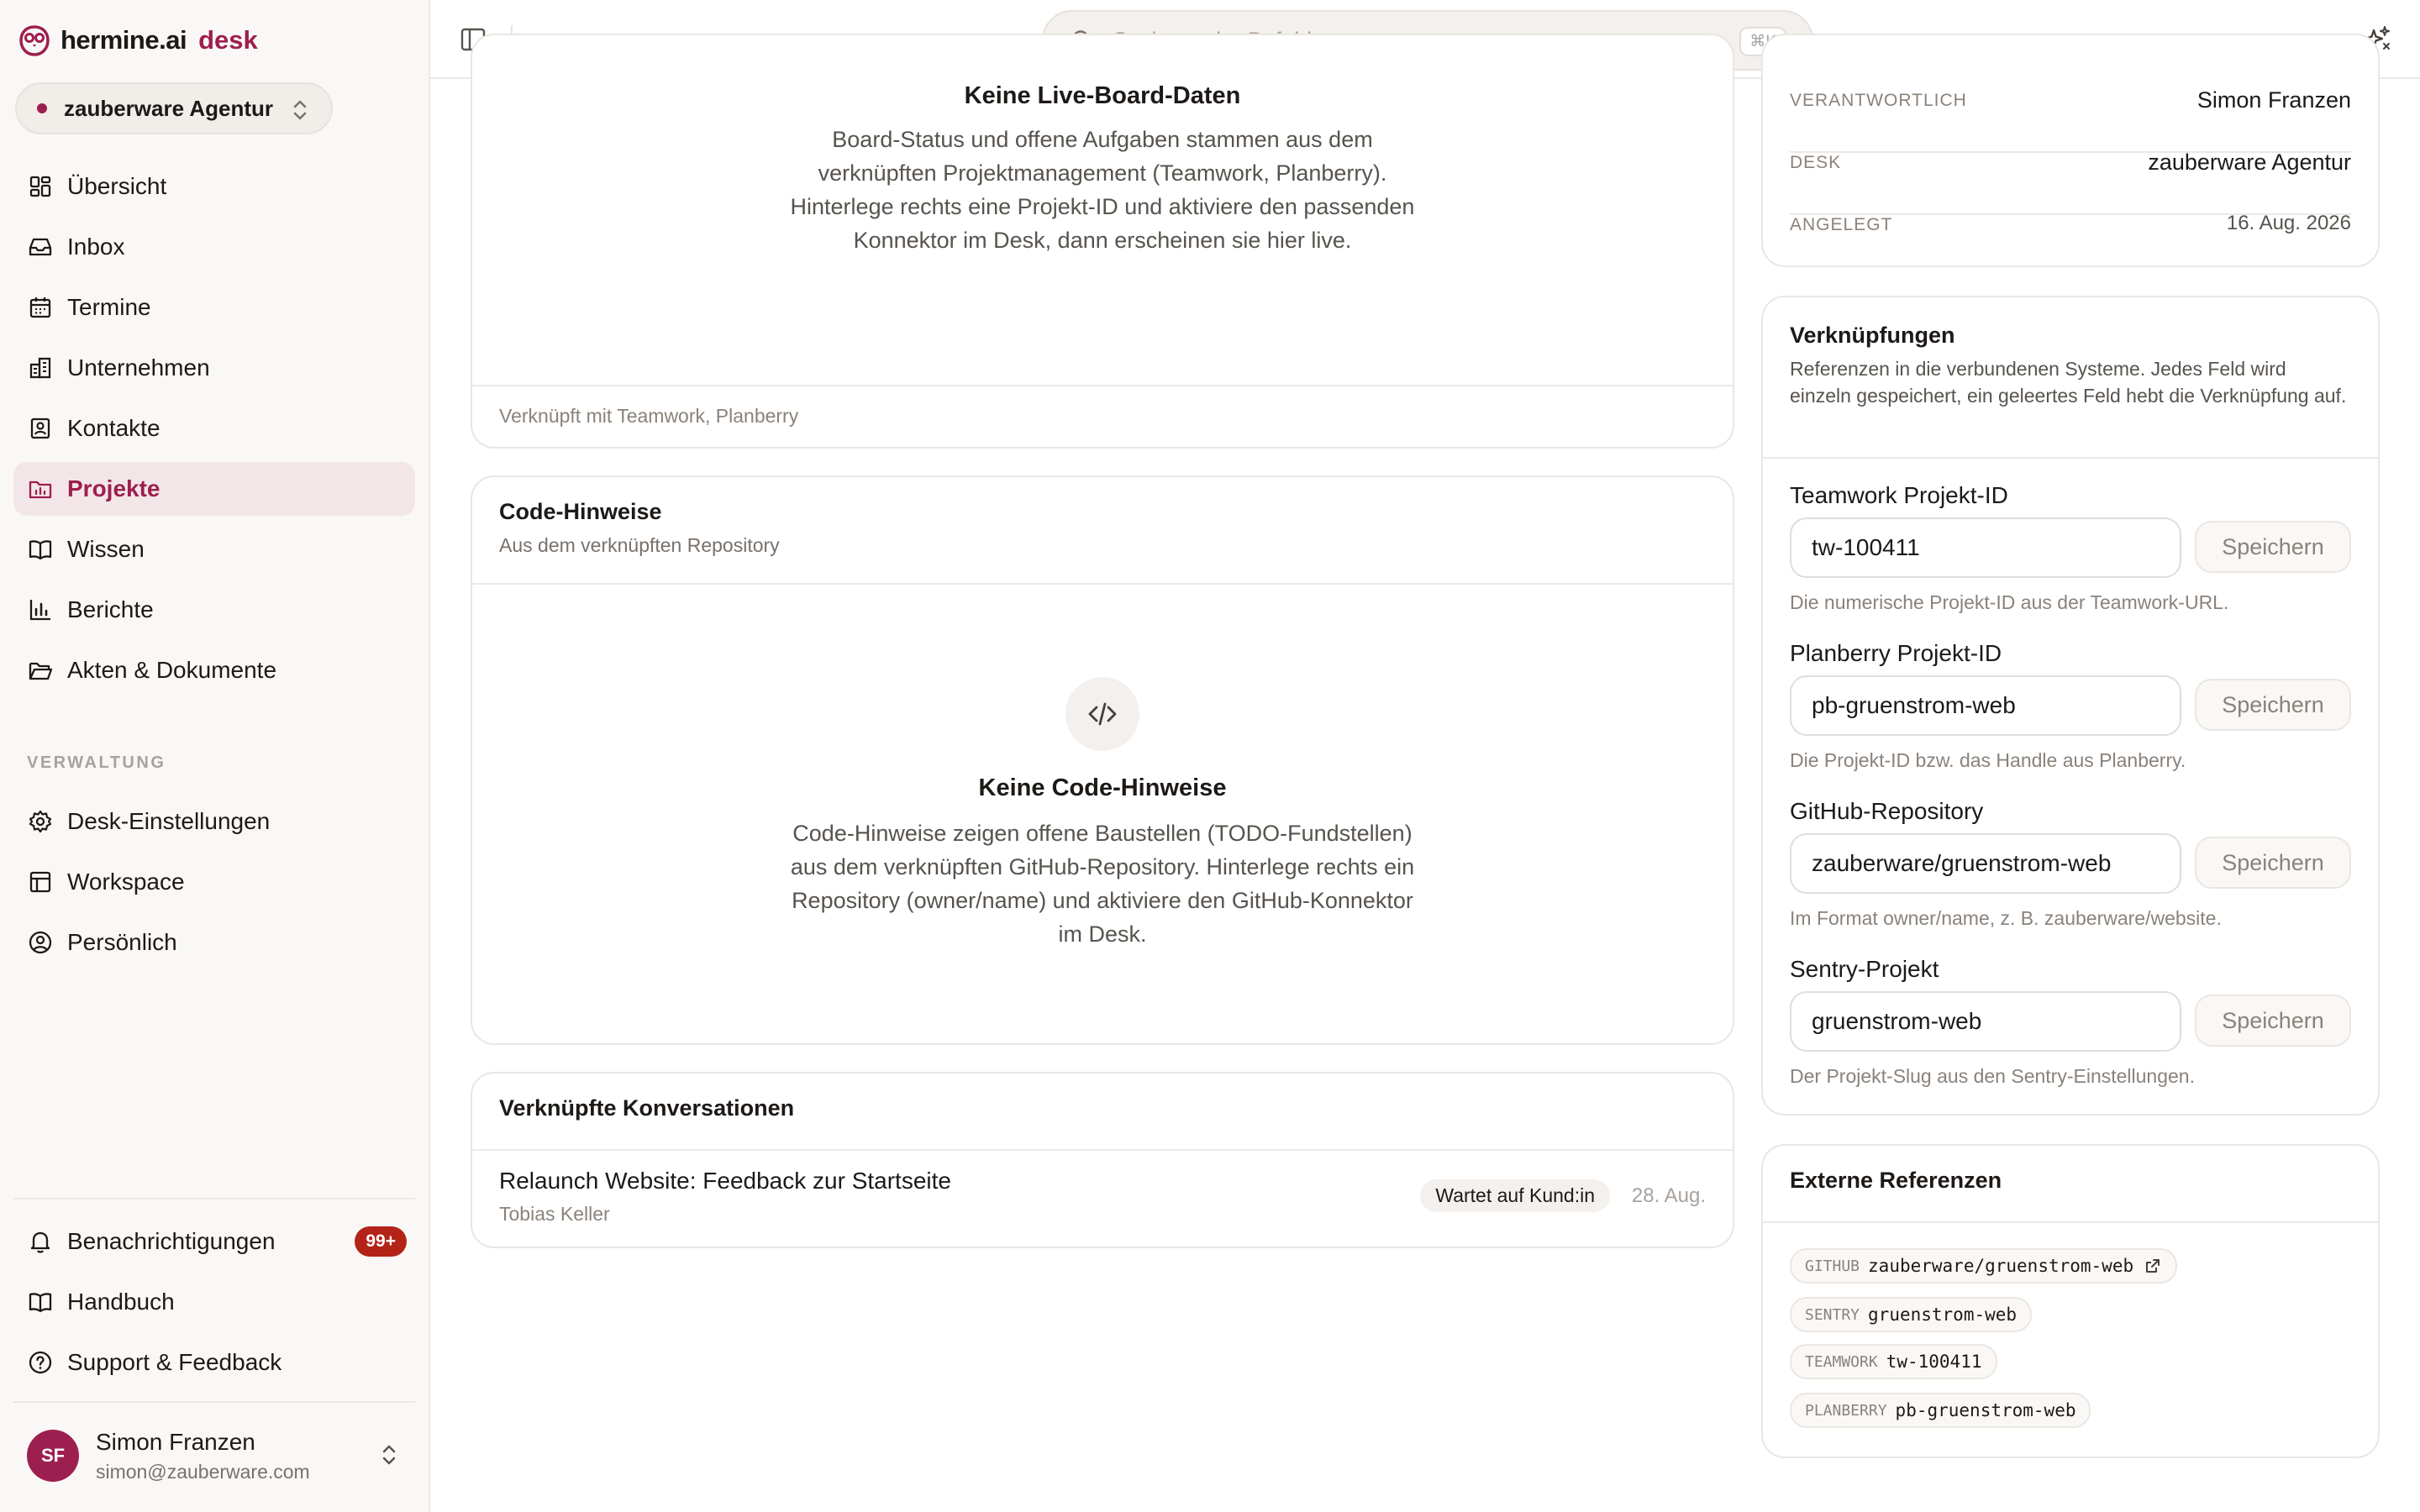 The height and width of the screenshot is (1512, 2420). Describe the element at coordinates (34, 40) in the screenshot. I see `owl-logo-icon` at that location.